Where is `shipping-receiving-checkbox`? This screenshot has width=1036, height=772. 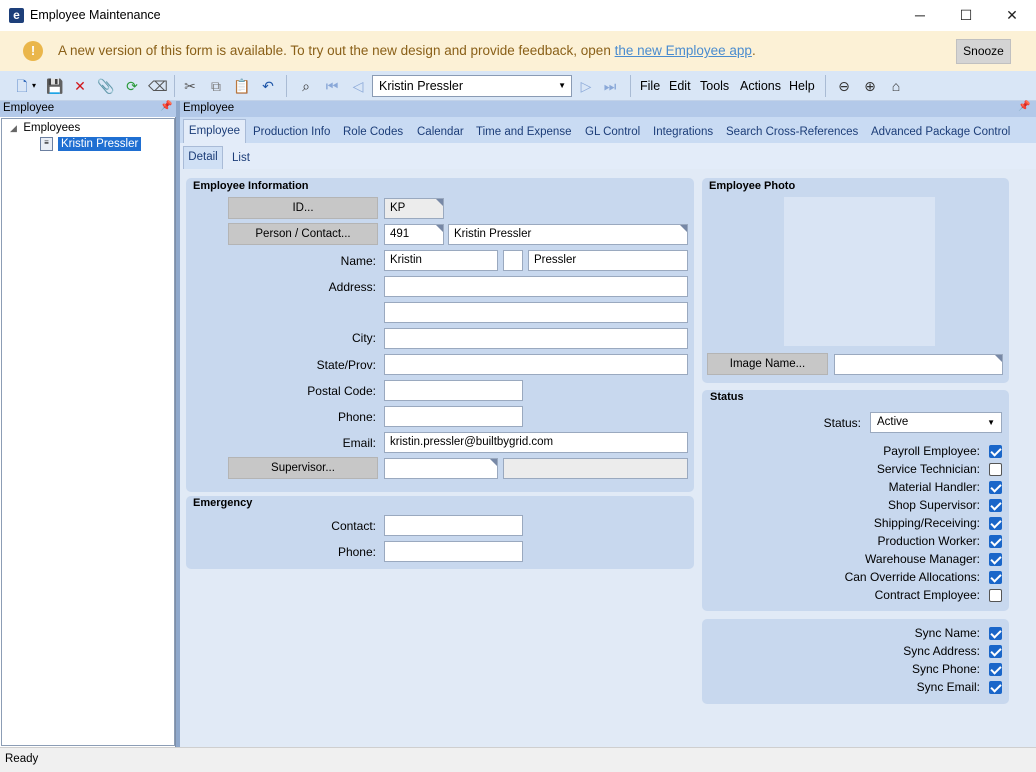 shipping-receiving-checkbox is located at coordinates (995, 523).